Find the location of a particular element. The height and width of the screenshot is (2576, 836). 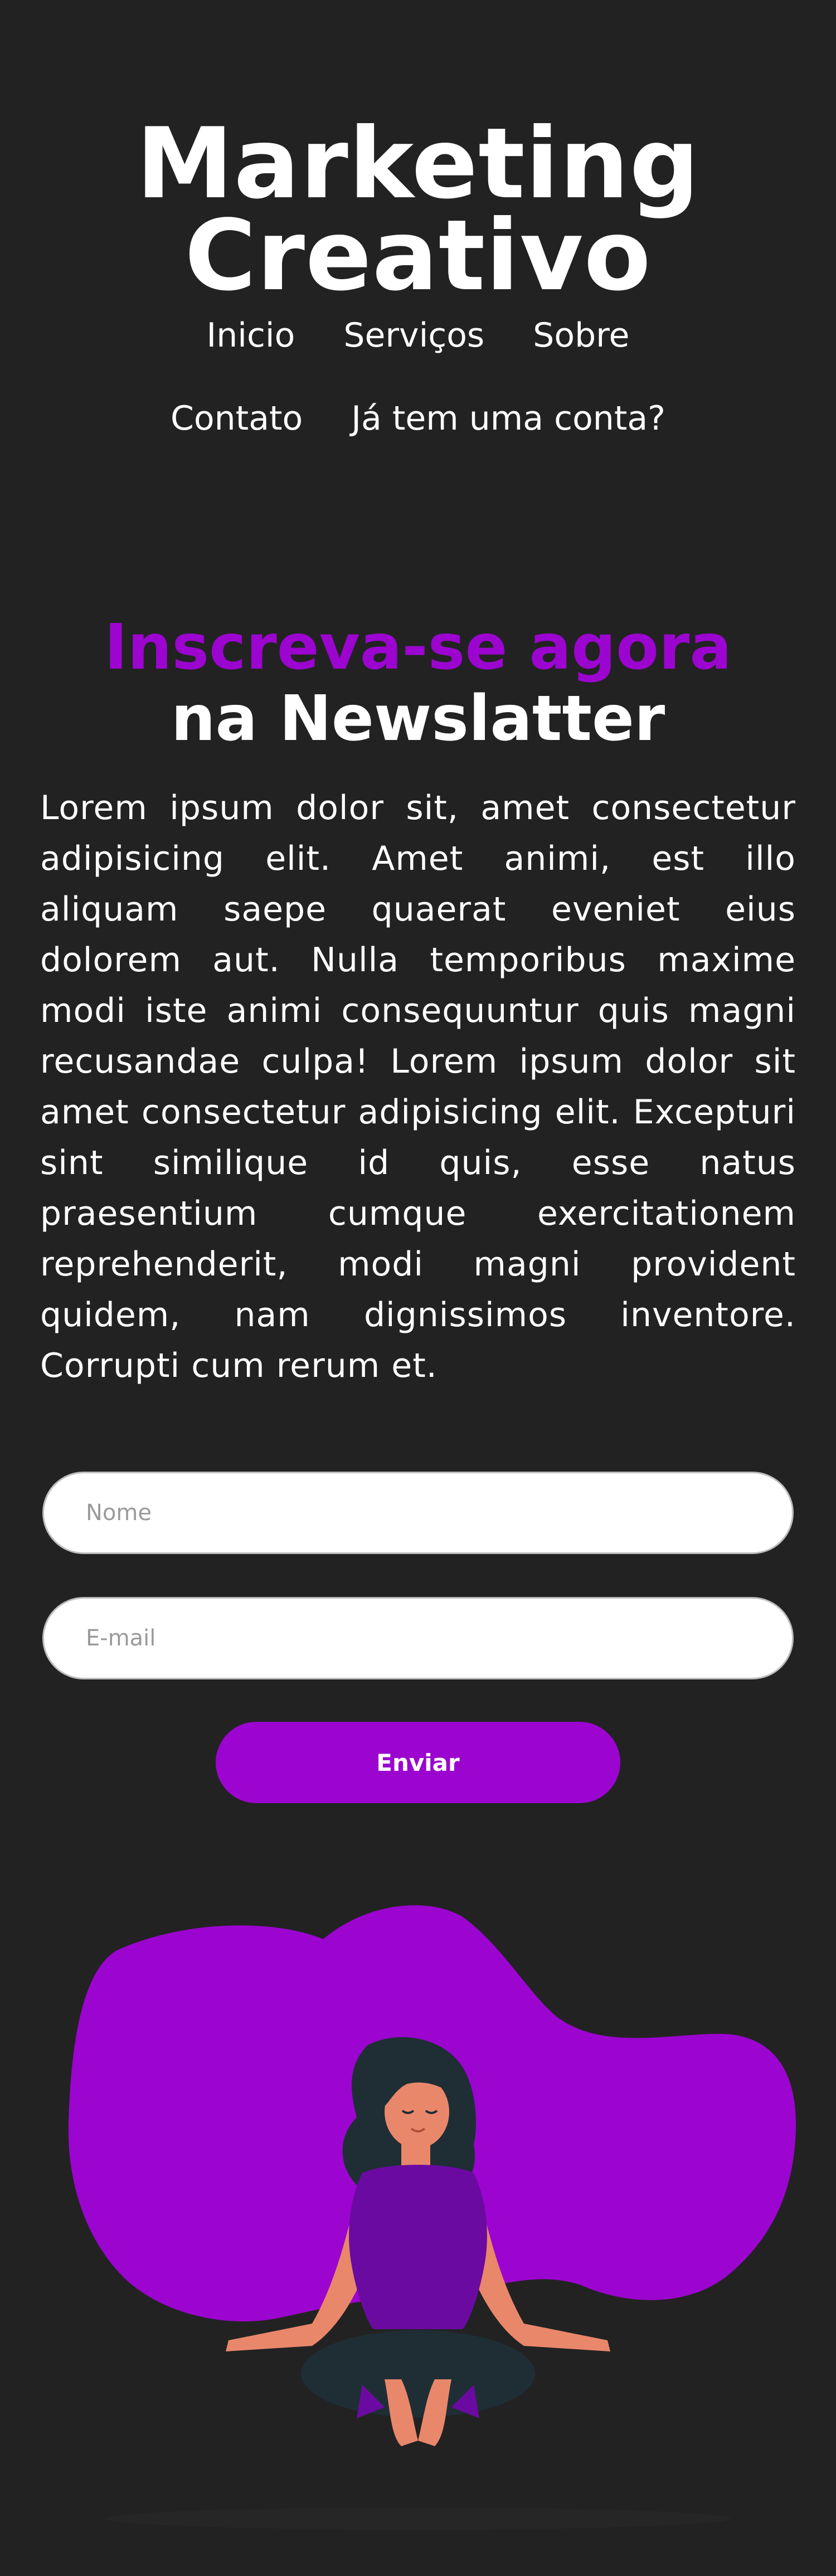

nav-link-sobre: Sobre is located at coordinates (581, 335).